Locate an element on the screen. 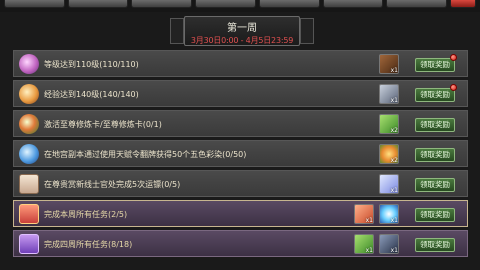 Image resolution: width=480 pixels, height=270 pixels. task-label: 激活至尊修炼卡/至尊修炼卡(0/1) is located at coordinates (103, 124).